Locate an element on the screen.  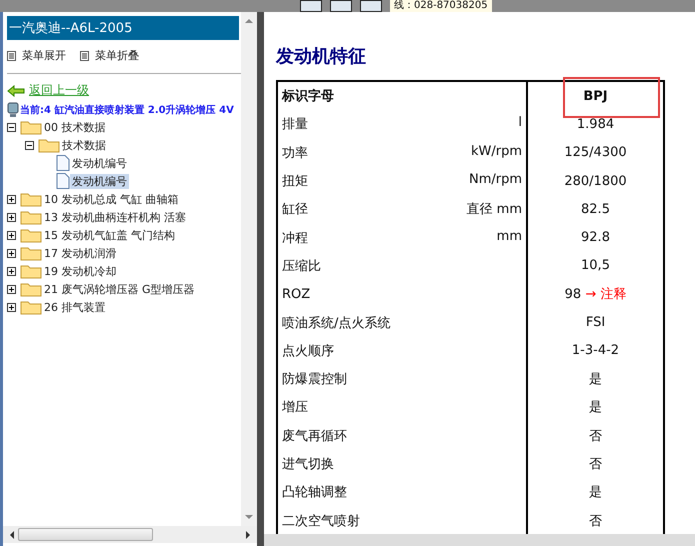
menu-link: 菜单展开 is located at coordinates (44, 55).